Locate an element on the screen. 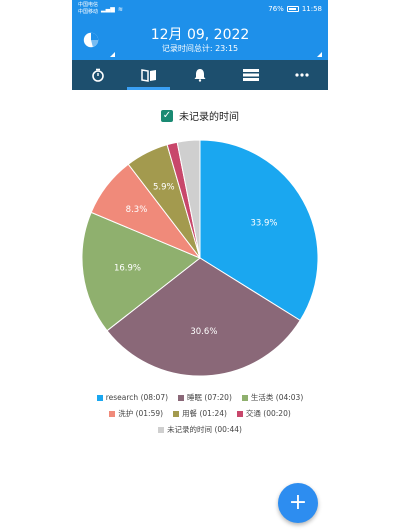  untracked-time-filter: ✓ 未记录的时间 is located at coordinates (200, 115).